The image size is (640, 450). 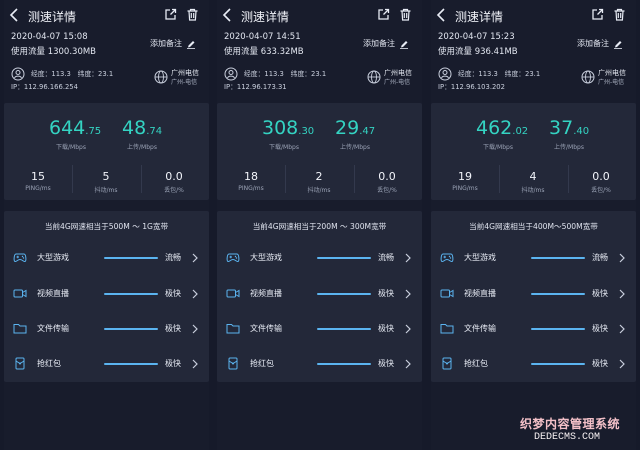 What do you see at coordinates (18, 74) in the screenshot?
I see `user-circle-icon` at bounding box center [18, 74].